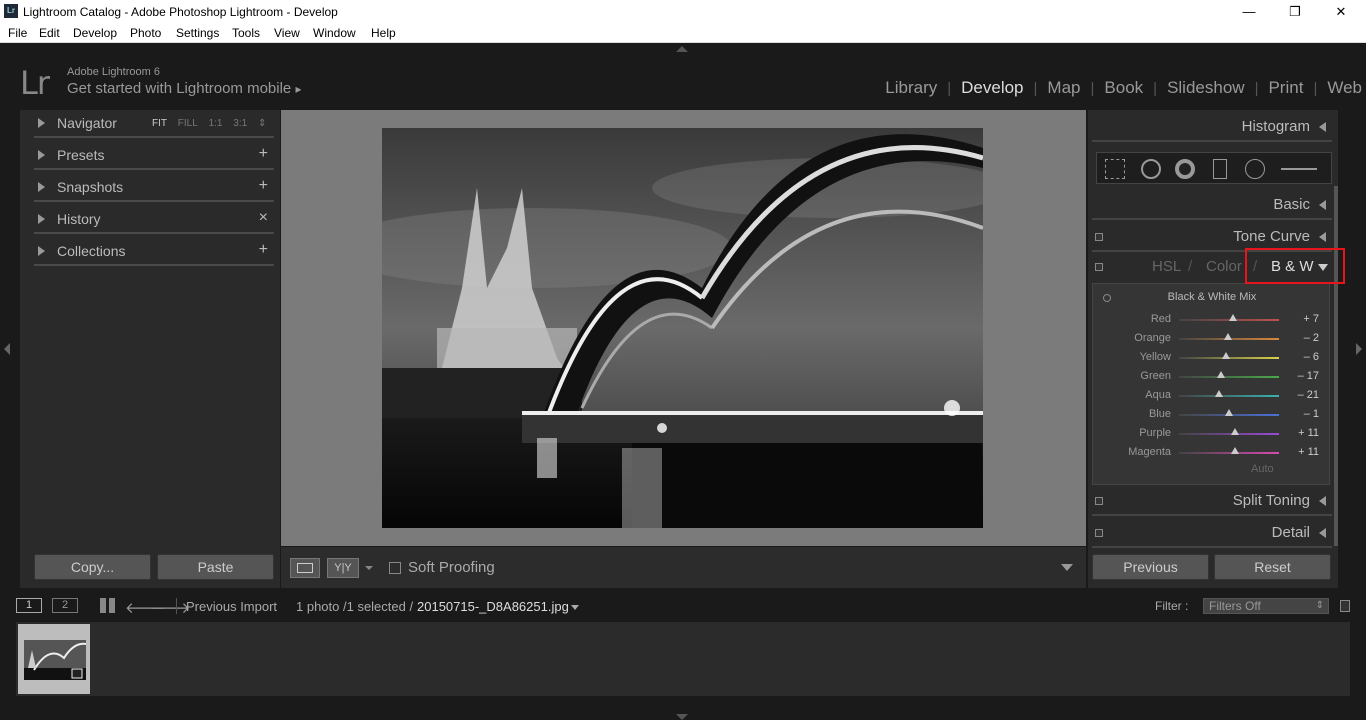  Describe the element at coordinates (1212, 205) in the screenshot. I see `basic-panel-header: Basic` at that location.